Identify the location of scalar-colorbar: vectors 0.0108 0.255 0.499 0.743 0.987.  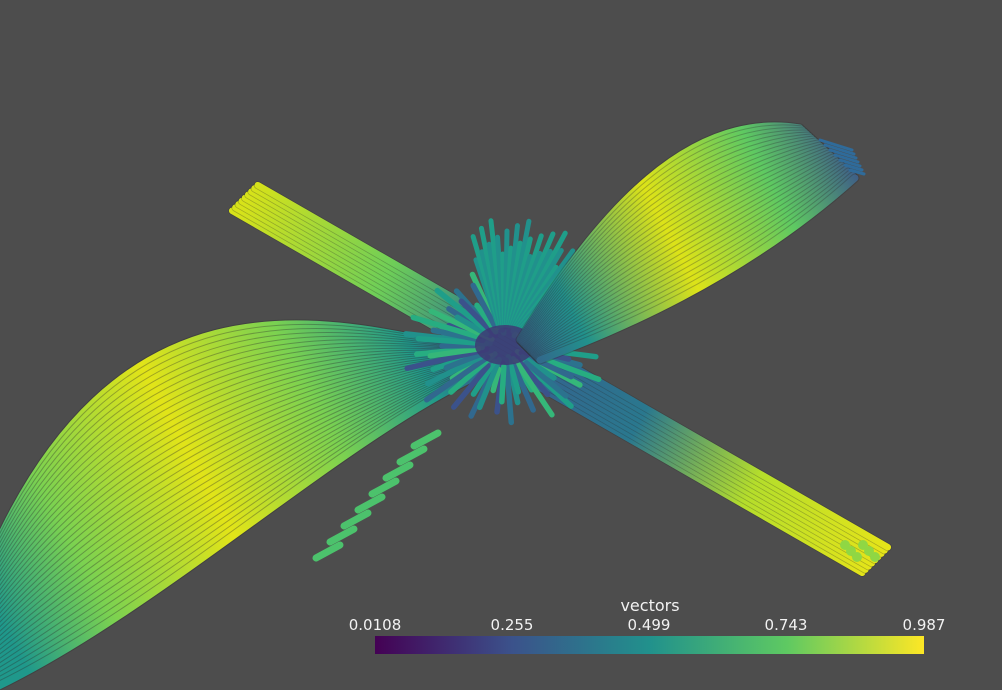
(645, 628).